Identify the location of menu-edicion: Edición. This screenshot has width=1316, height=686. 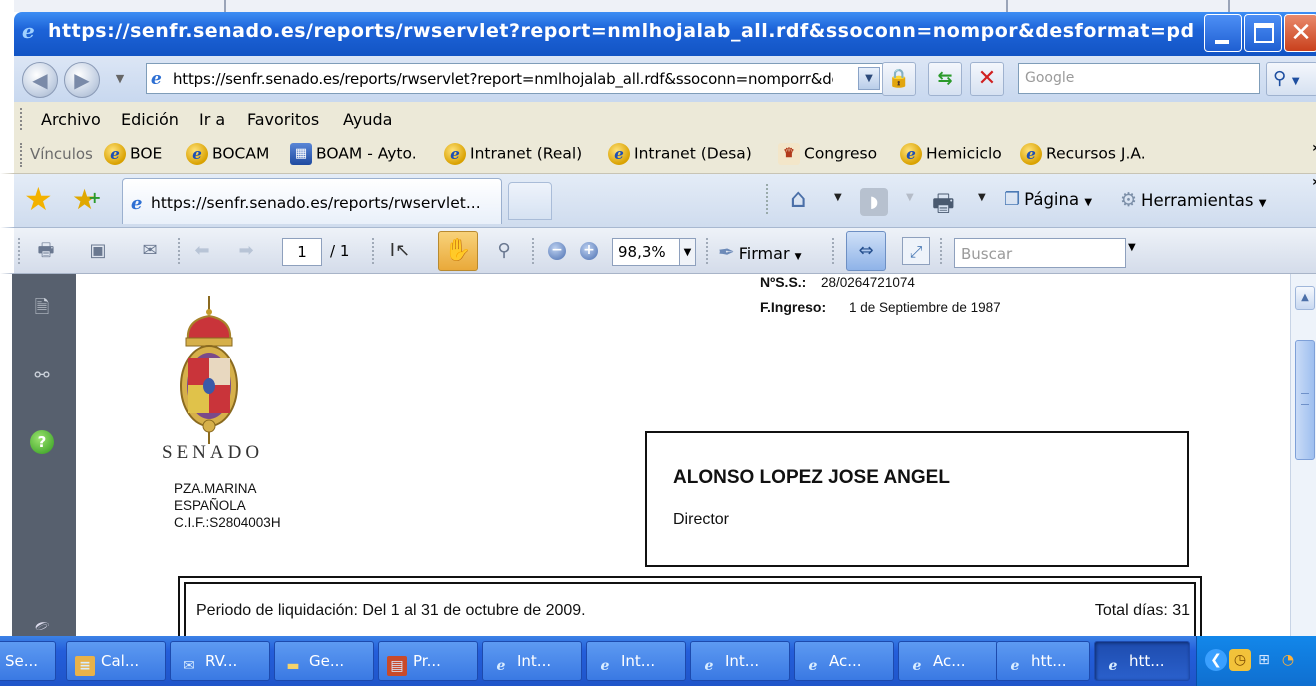
(150, 119).